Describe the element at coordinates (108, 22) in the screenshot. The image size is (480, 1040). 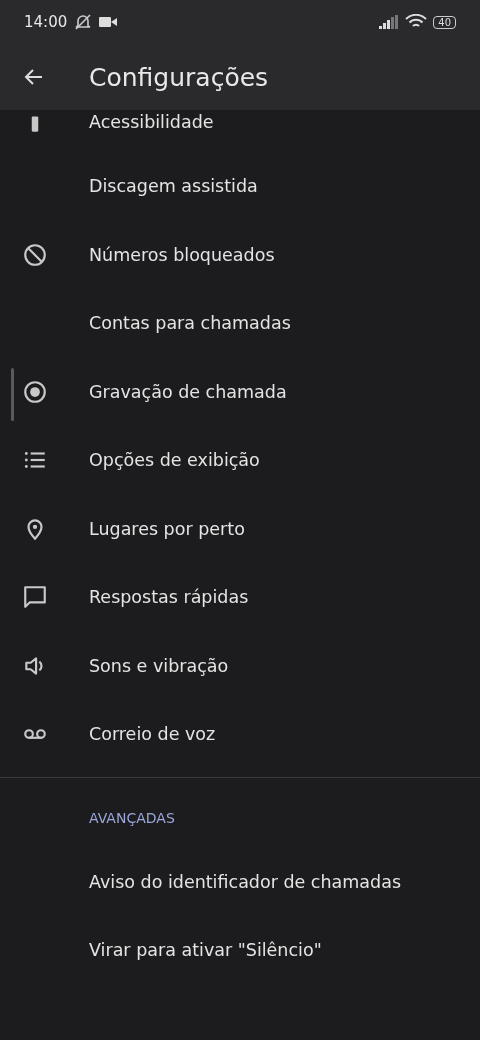
I see `video-camera-icon` at that location.